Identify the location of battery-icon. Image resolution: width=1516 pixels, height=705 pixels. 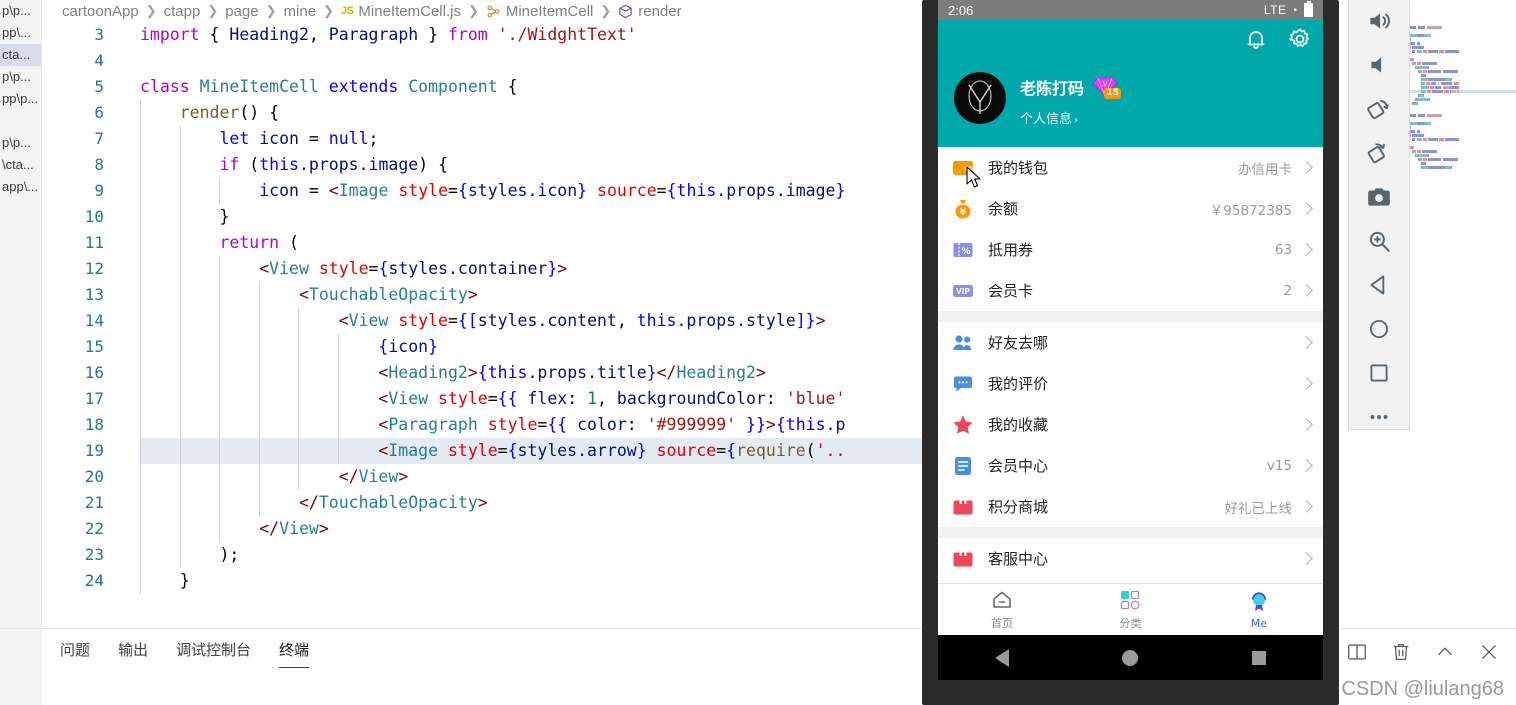
(1308, 9).